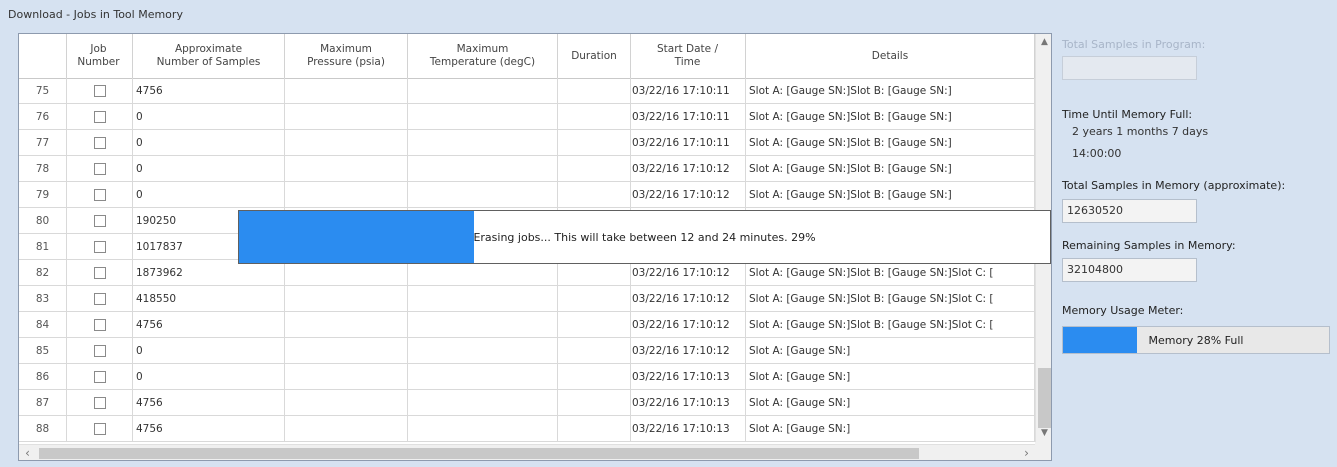 The height and width of the screenshot is (467, 1337). Describe the element at coordinates (1043, 42) in the screenshot. I see `scroll-up-icon: ▲` at that location.